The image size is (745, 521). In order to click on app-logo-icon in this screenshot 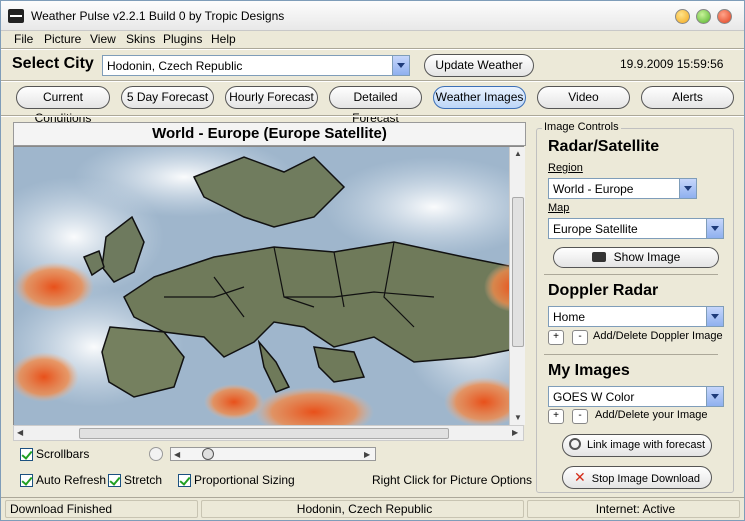, I will do `click(16, 16)`.